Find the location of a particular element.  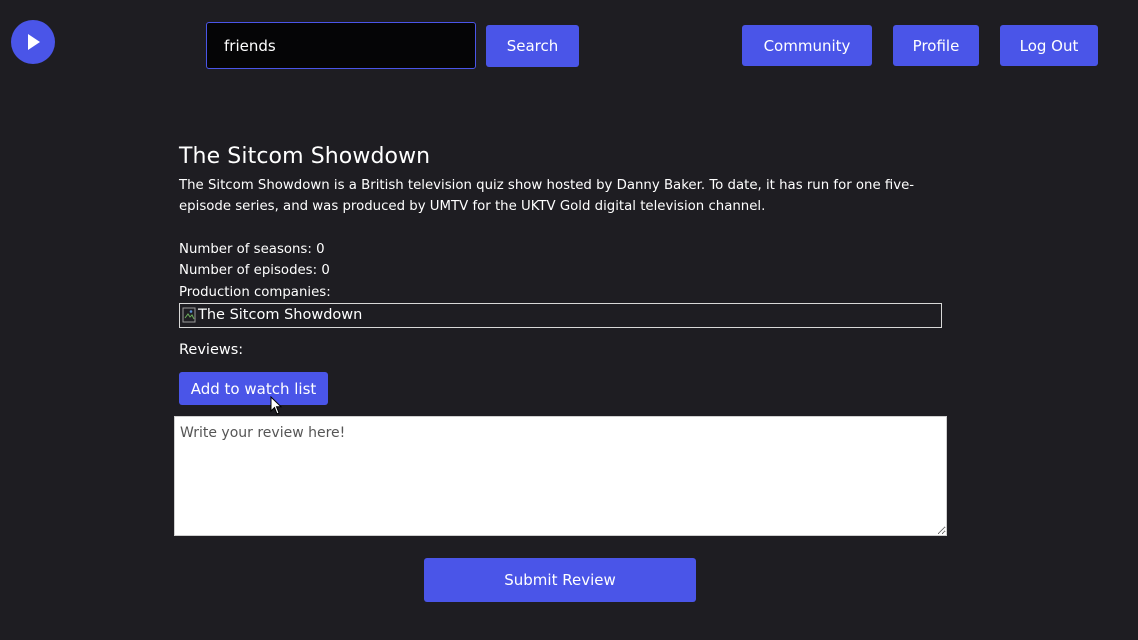

logout-button: Log Out is located at coordinates (1049, 45).